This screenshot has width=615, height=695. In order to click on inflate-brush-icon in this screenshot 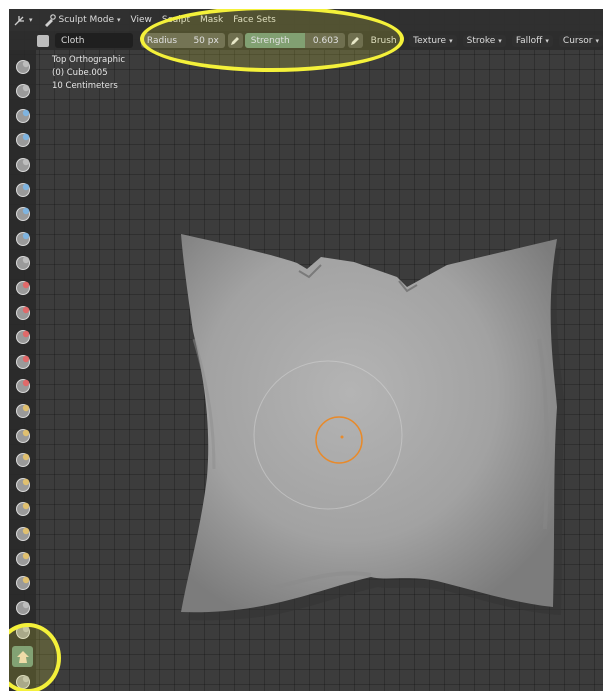, I will do `click(22, 214)`.